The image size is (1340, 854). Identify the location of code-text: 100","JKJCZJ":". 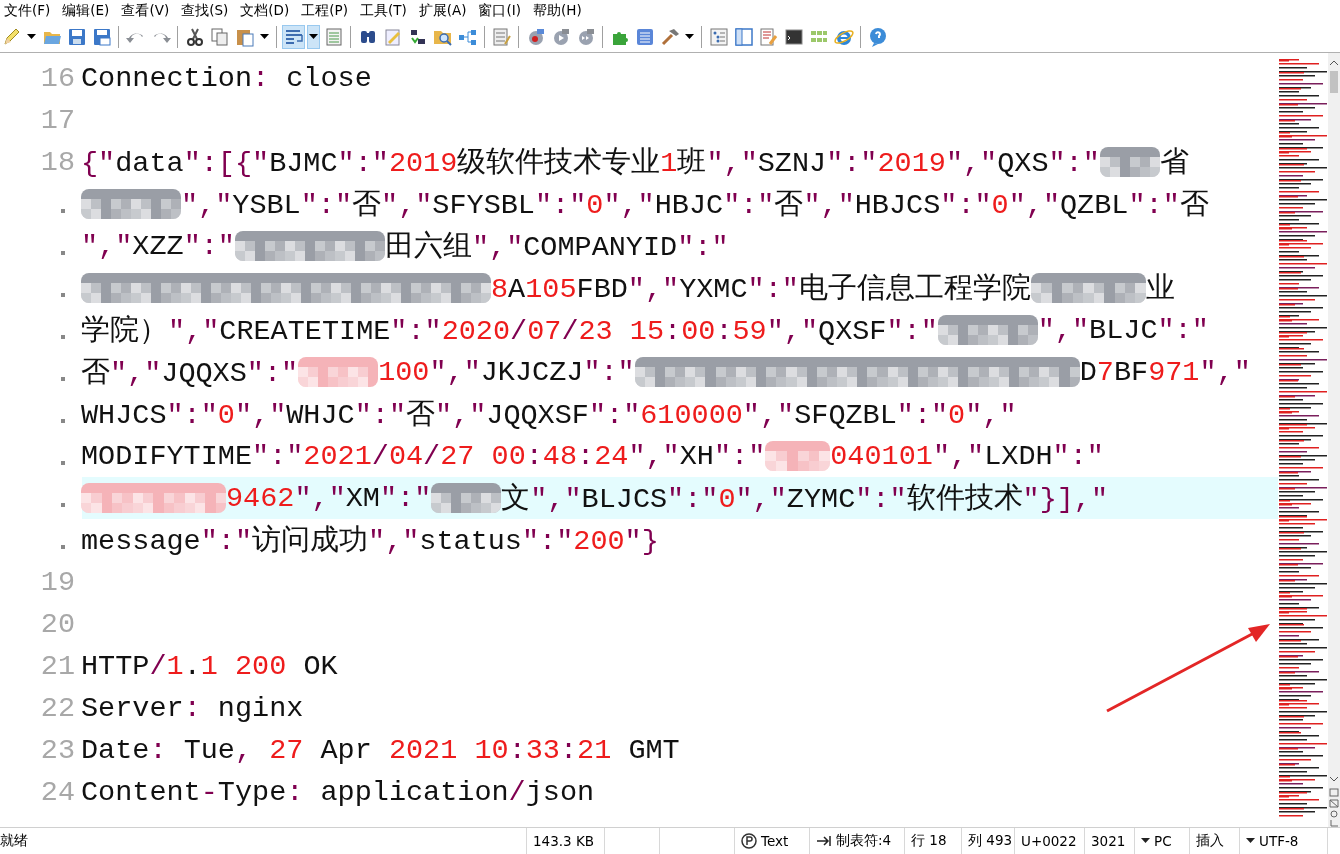
(506, 372).